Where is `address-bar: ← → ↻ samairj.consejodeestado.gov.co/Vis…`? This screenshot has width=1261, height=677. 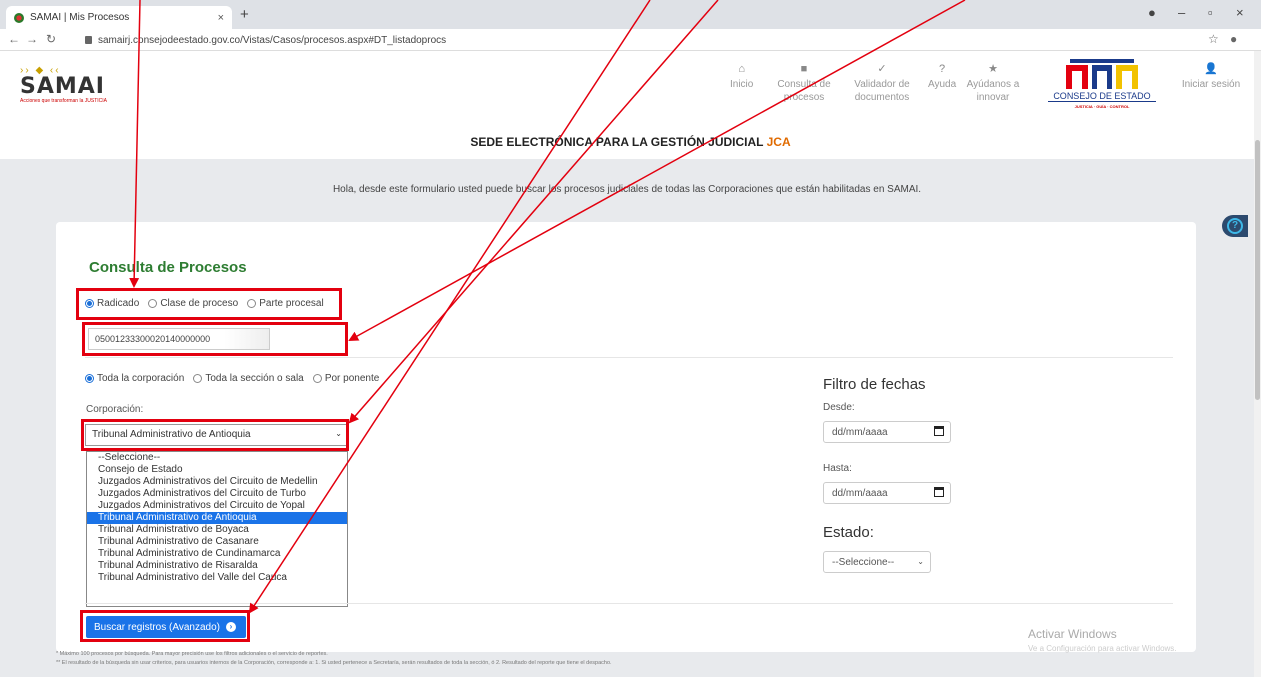 address-bar: ← → ↻ samairj.consejodeestado.gov.co/Vis… is located at coordinates (630, 40).